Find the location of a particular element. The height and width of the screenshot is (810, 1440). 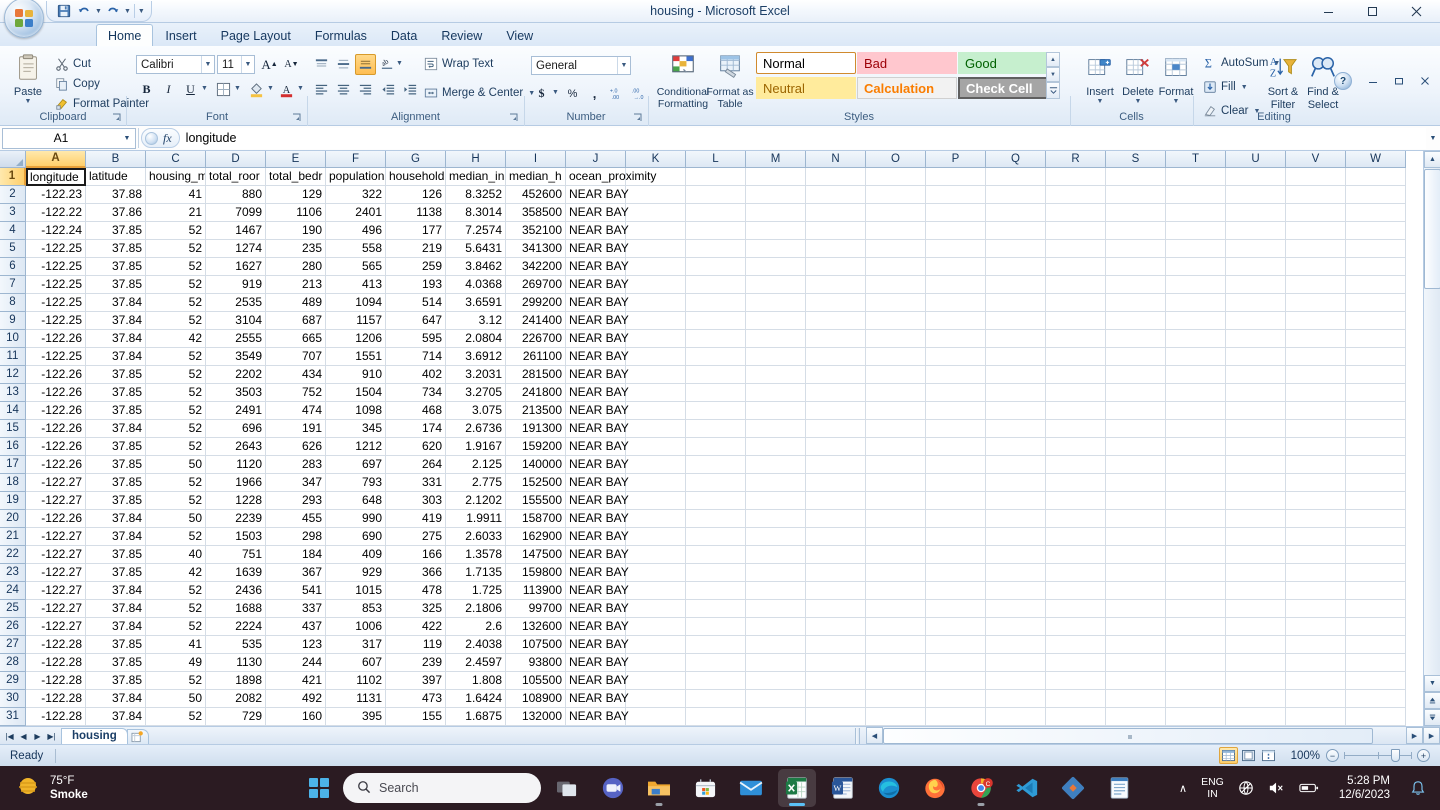

cell-V27 is located at coordinates (1316, 645).